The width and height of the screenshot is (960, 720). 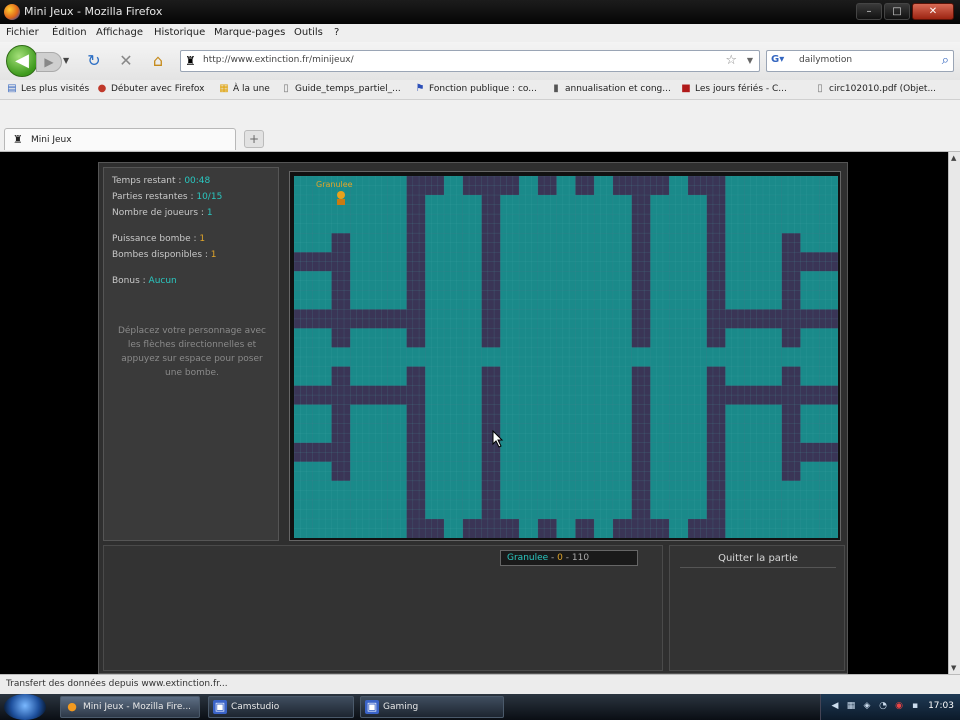 I want to click on clock: 17:03, so click(x=941, y=706).